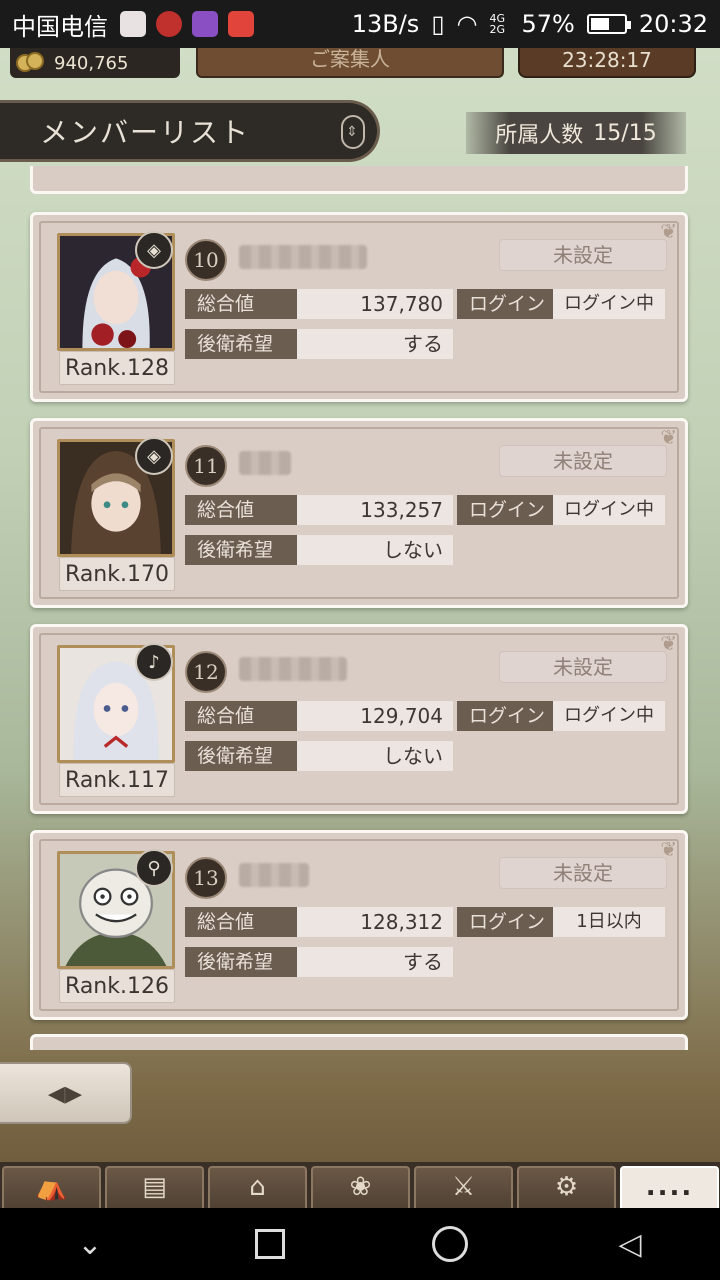 The width and height of the screenshot is (720, 1280). I want to click on member-number: 11, so click(206, 466).